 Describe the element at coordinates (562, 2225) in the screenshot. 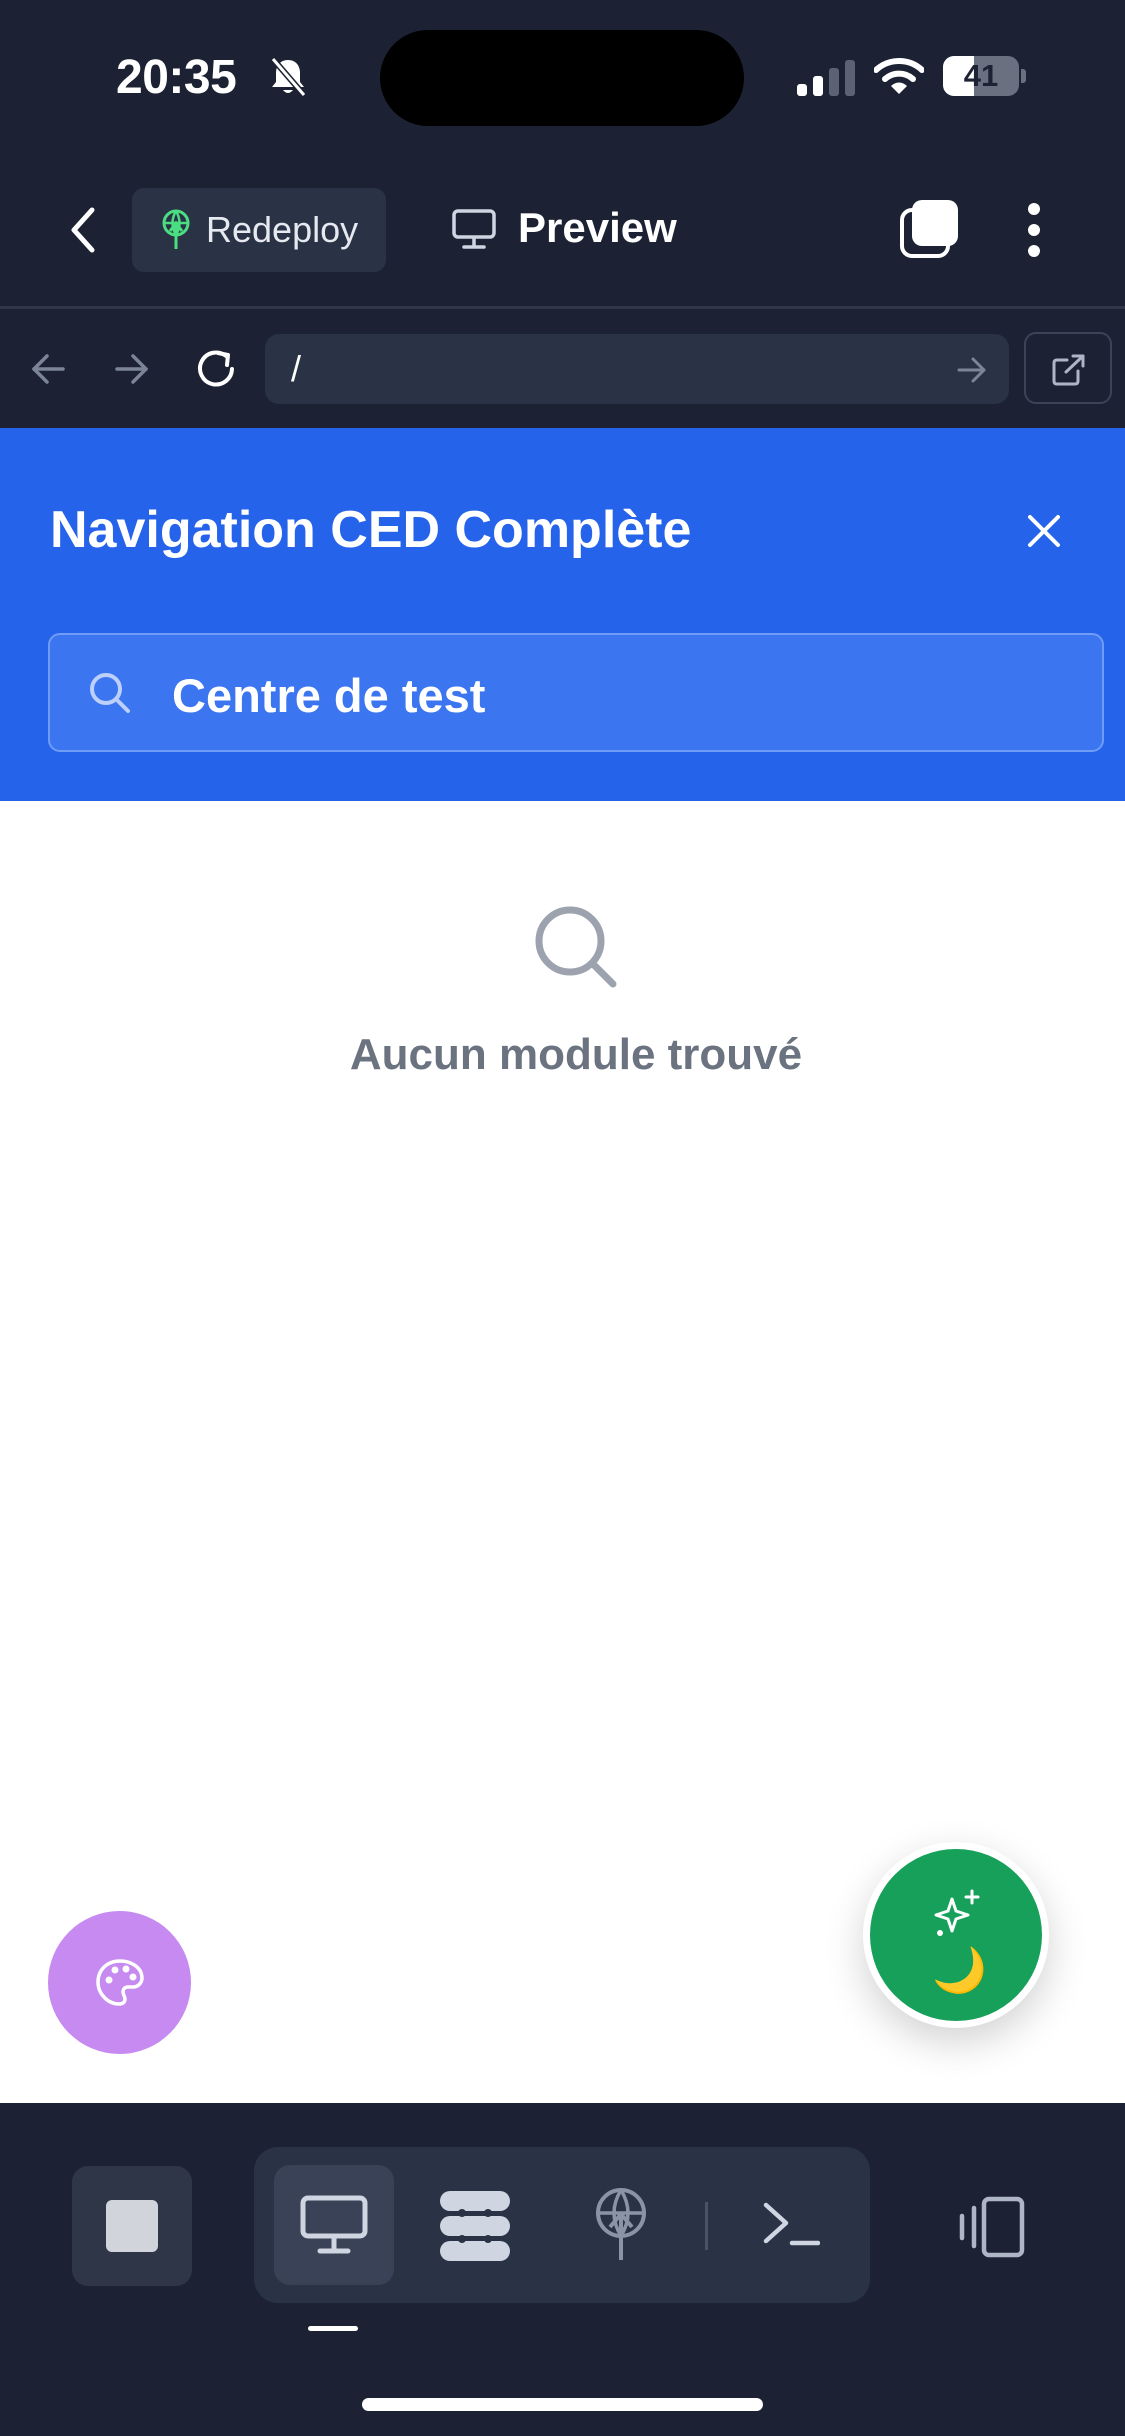

I see `view-switcher` at that location.